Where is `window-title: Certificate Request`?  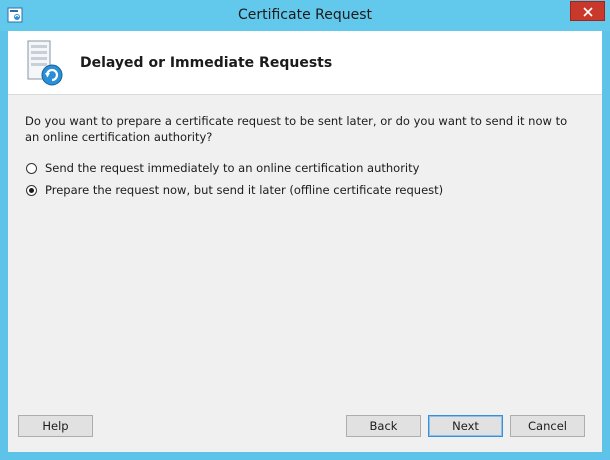 window-title: Certificate Request is located at coordinates (305, 15).